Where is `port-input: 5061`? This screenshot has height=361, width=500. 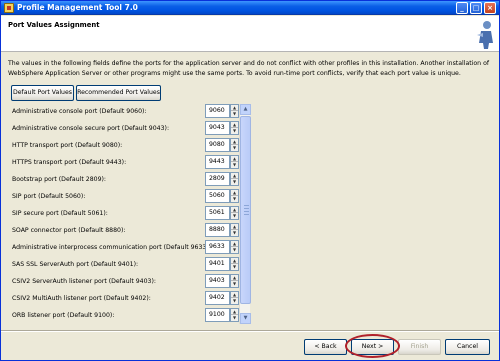
port-input: 5061 is located at coordinates (217, 213).